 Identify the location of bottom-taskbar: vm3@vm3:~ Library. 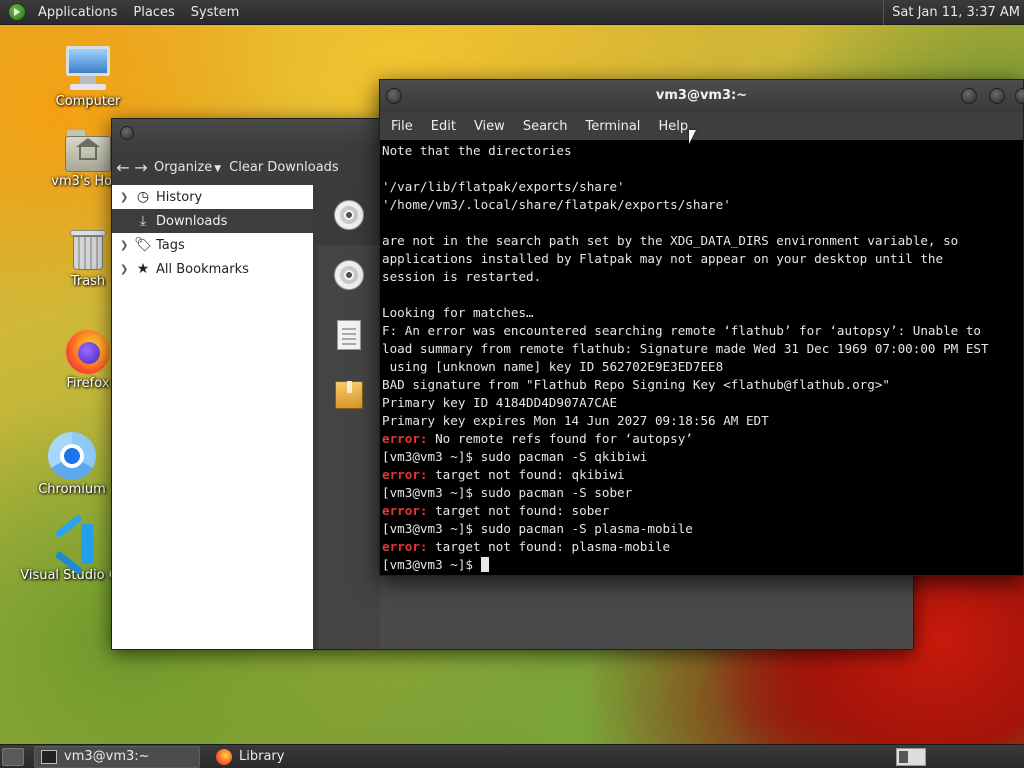
(512, 756).